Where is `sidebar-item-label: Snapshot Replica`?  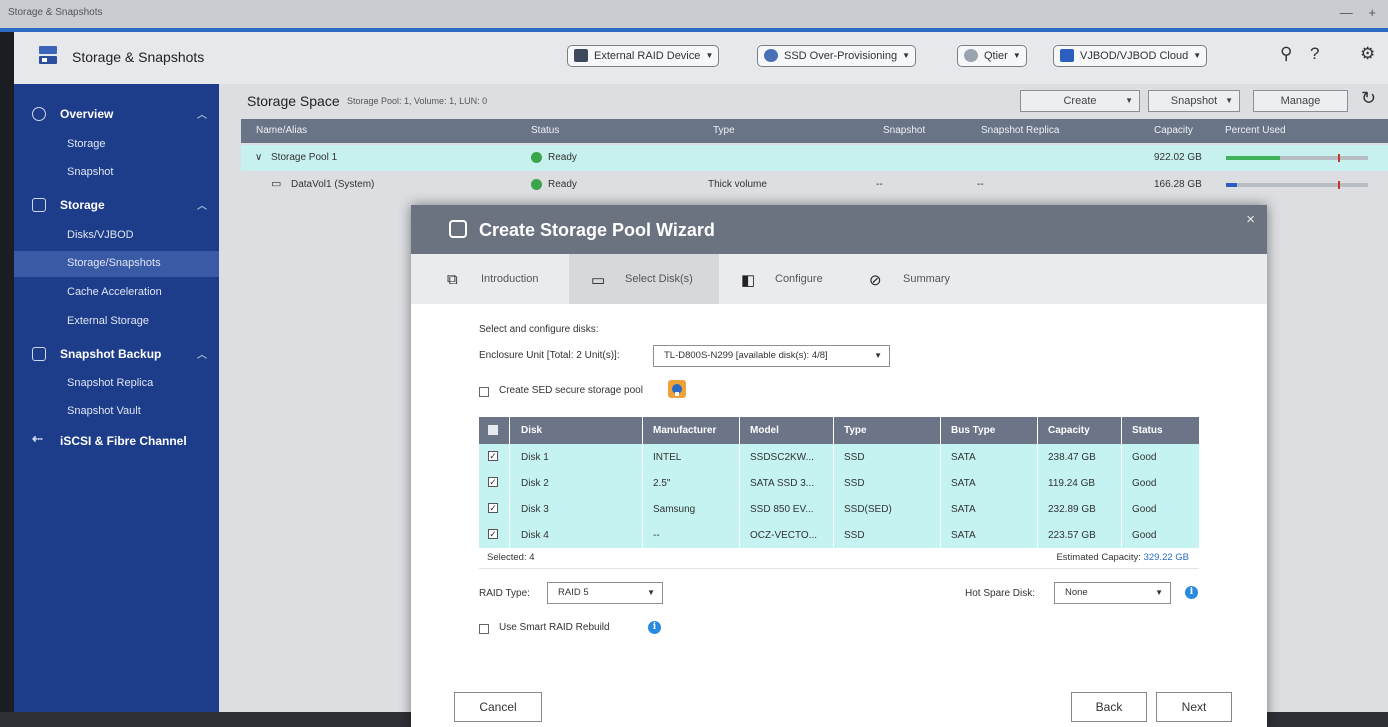
sidebar-item-label: Snapshot Replica is located at coordinates (110, 383).